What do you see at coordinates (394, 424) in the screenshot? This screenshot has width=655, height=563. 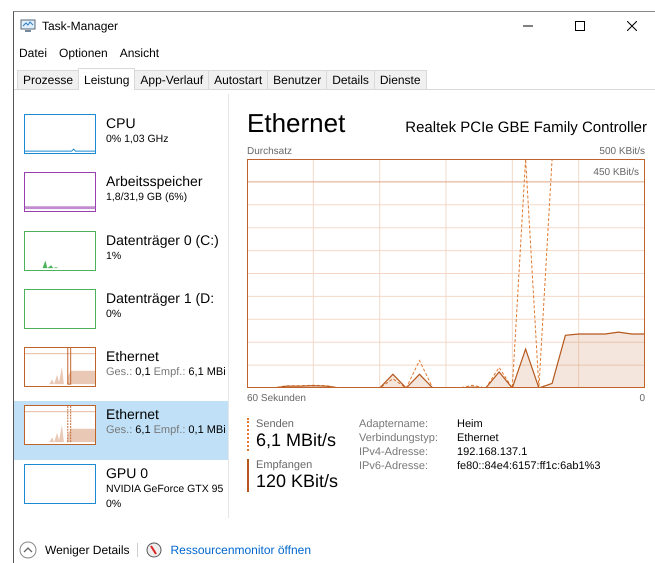 I see `info-label: Adaptername:` at bounding box center [394, 424].